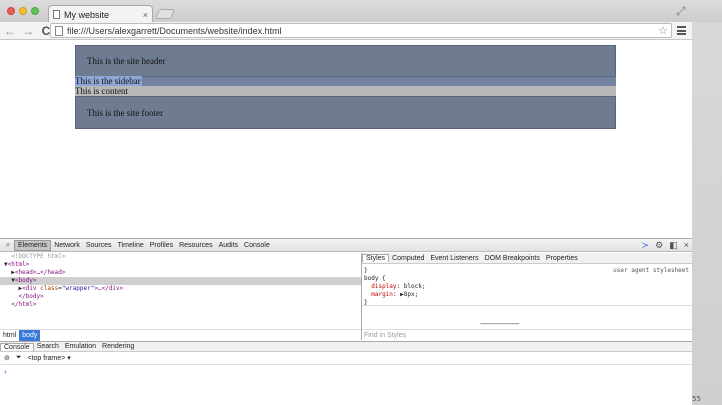  What do you see at coordinates (48, 346) in the screenshot?
I see `drawer-tab-search: Search` at bounding box center [48, 346].